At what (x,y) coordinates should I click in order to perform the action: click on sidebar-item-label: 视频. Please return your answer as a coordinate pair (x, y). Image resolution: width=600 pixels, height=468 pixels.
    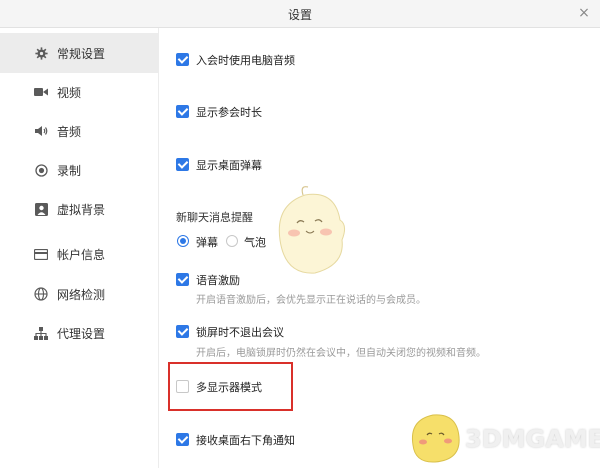
    Looking at the image, I should click on (69, 92).